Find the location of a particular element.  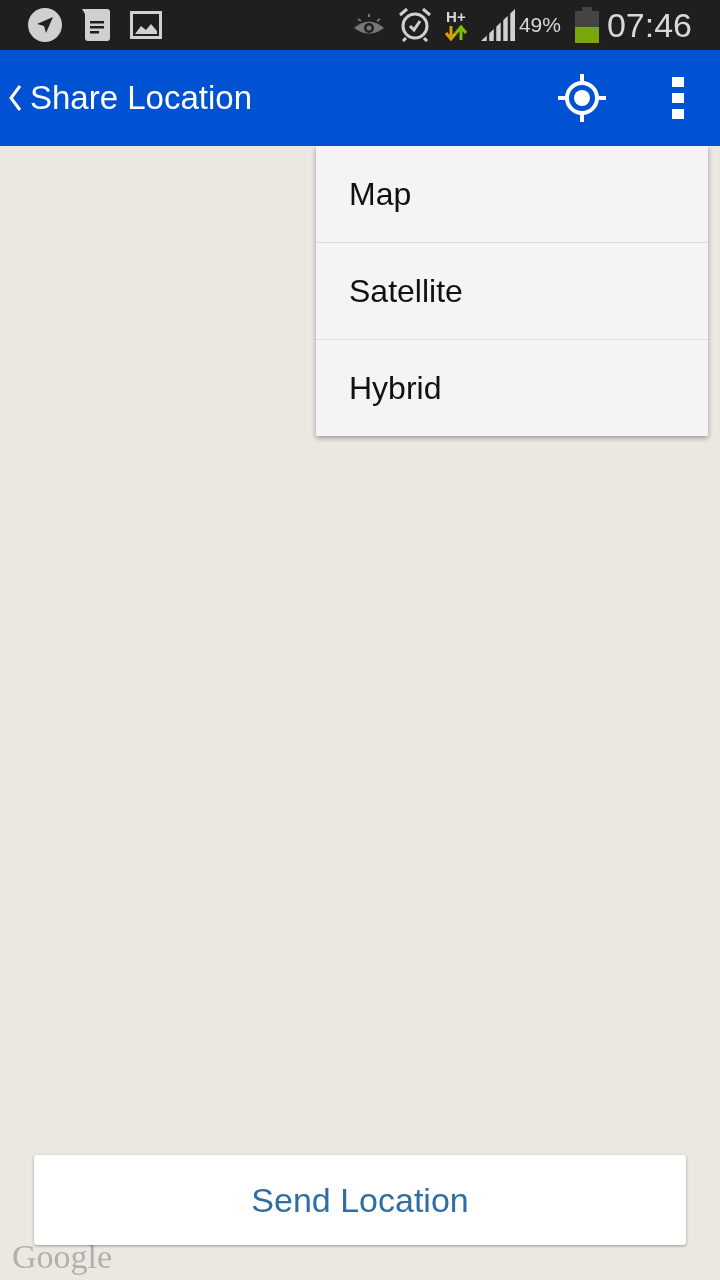

signal-icon is located at coordinates (497, 25).